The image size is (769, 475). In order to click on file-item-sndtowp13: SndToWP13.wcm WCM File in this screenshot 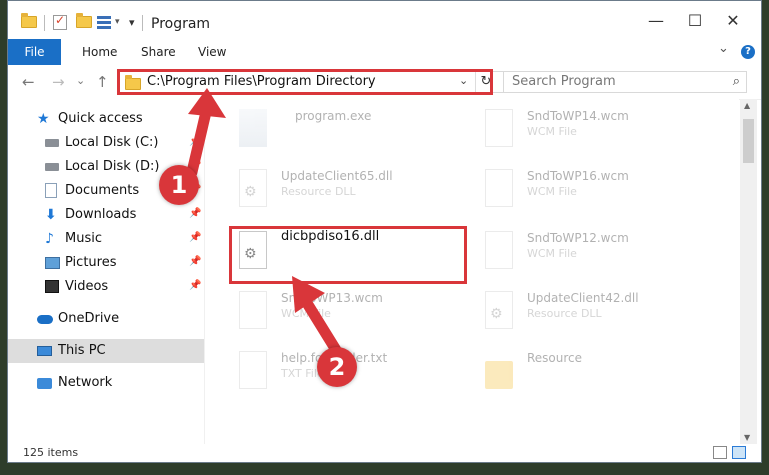, I will do `click(347, 312)`.